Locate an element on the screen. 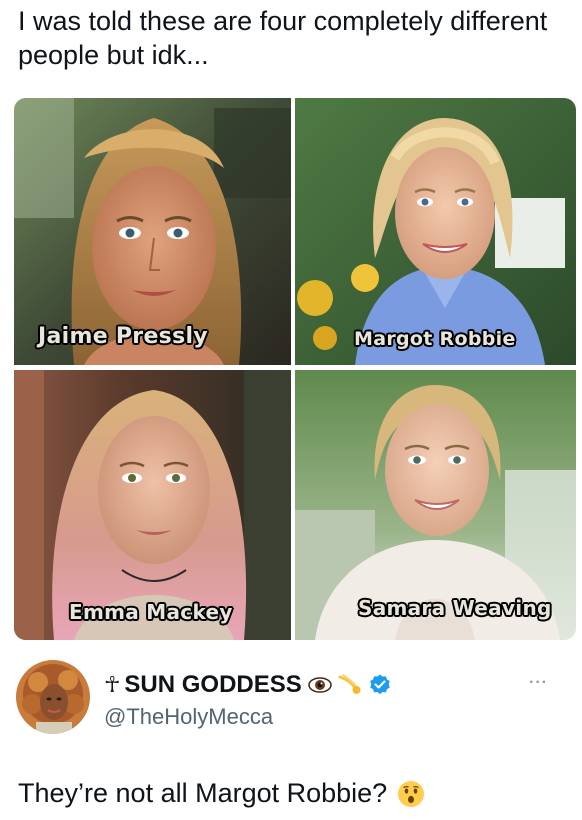 This screenshot has width=582, height=820. display-name-row: ☥ SUN GODDESS is located at coordinates (248, 685).